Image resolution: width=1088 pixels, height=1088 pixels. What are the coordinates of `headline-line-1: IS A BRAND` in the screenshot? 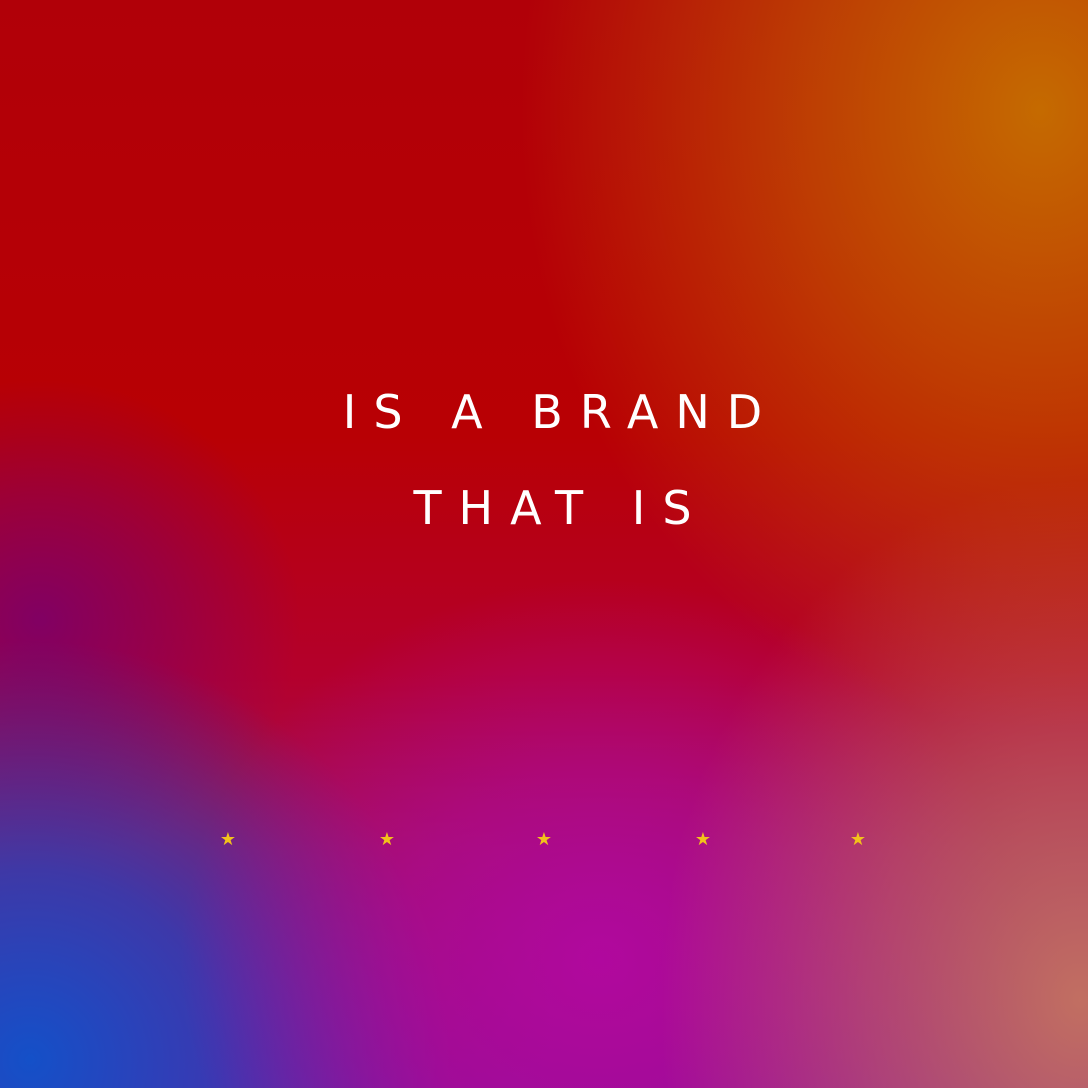 It's located at (561, 412).